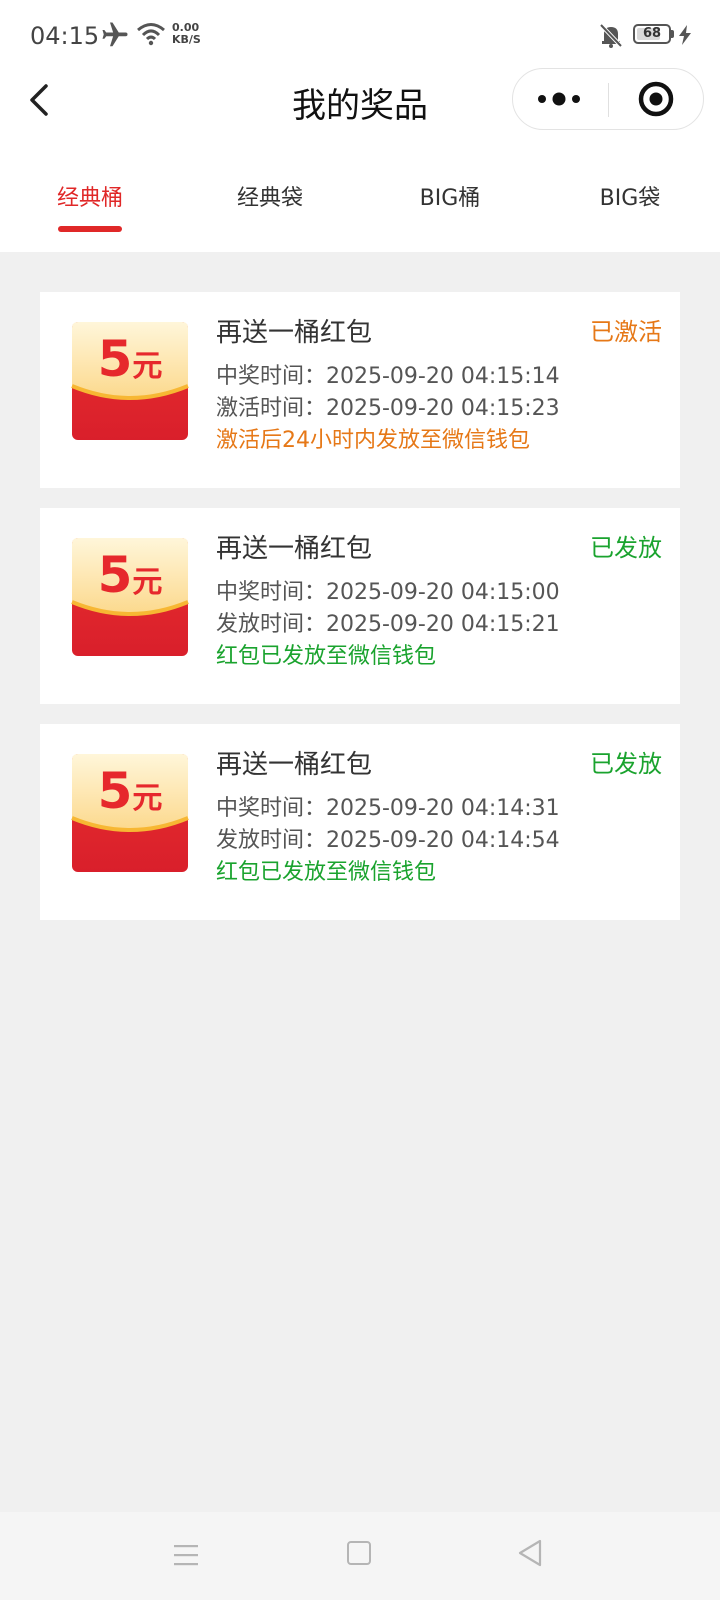 The width and height of the screenshot is (720, 1600). What do you see at coordinates (270, 196) in the screenshot?
I see `tab-classic-bag: 经典袋` at bounding box center [270, 196].